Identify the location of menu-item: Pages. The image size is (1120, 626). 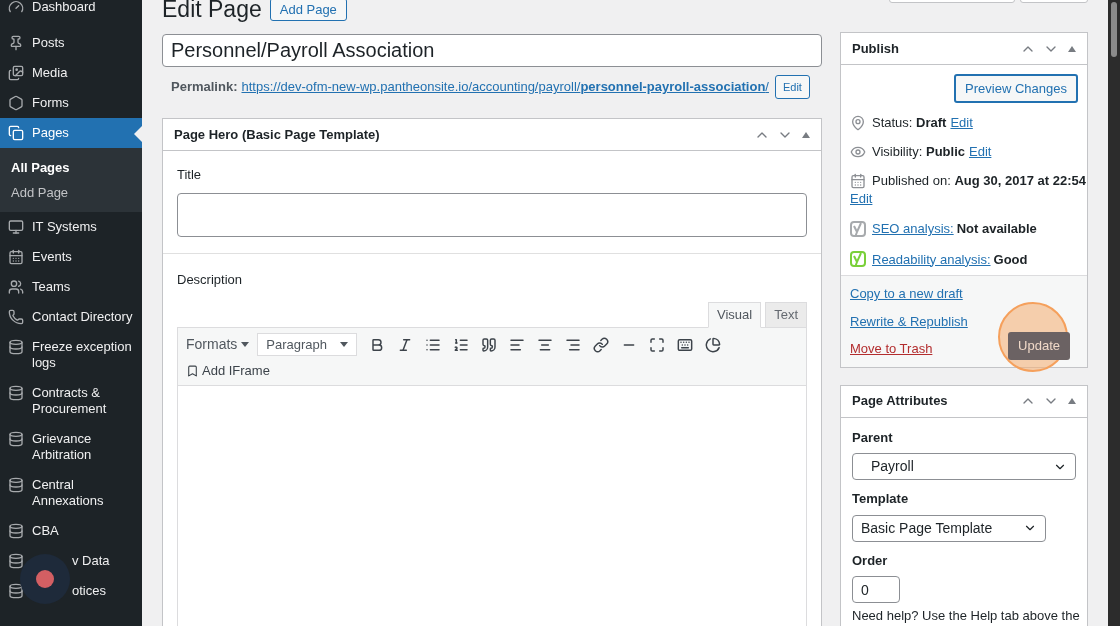
(71, 133).